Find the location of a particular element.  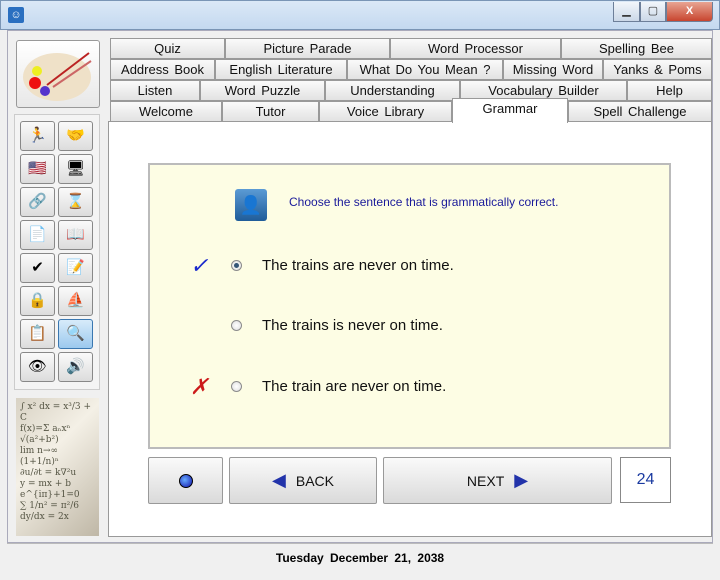

title-bar: ☺ ▁ ▢ X is located at coordinates (360, 15).